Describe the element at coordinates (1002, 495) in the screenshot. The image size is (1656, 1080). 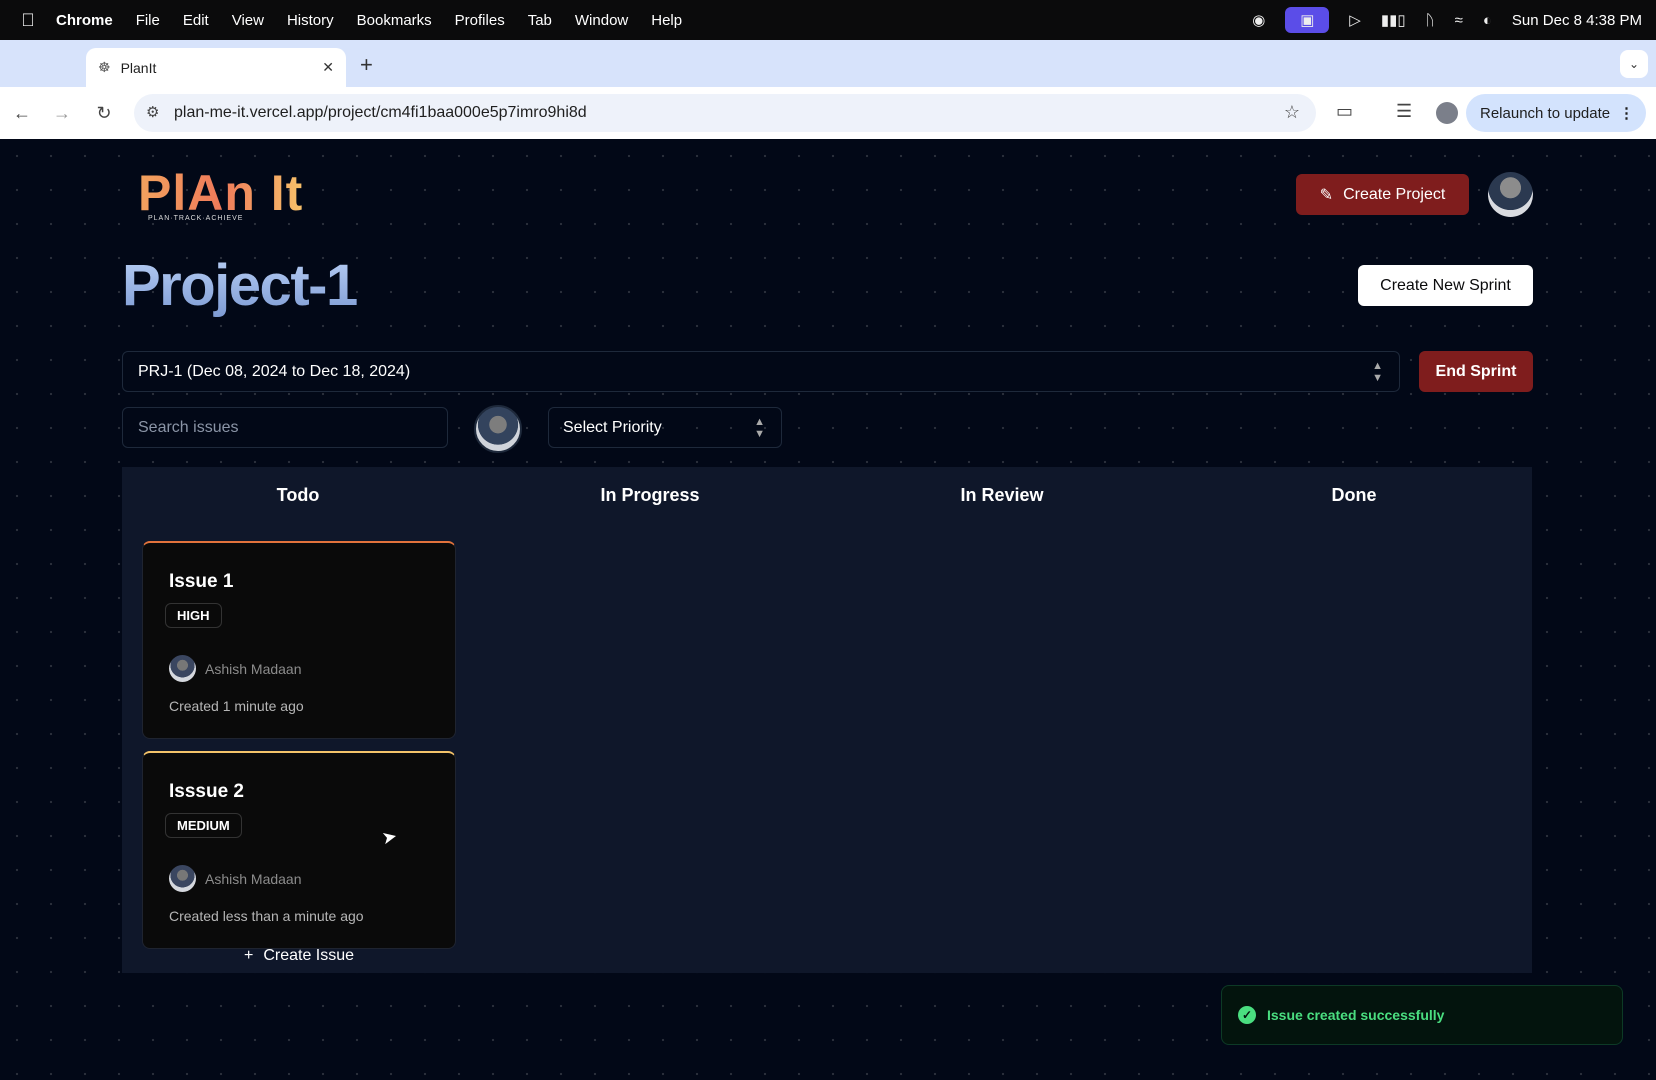
I see `column-header-in-review: In Review` at that location.